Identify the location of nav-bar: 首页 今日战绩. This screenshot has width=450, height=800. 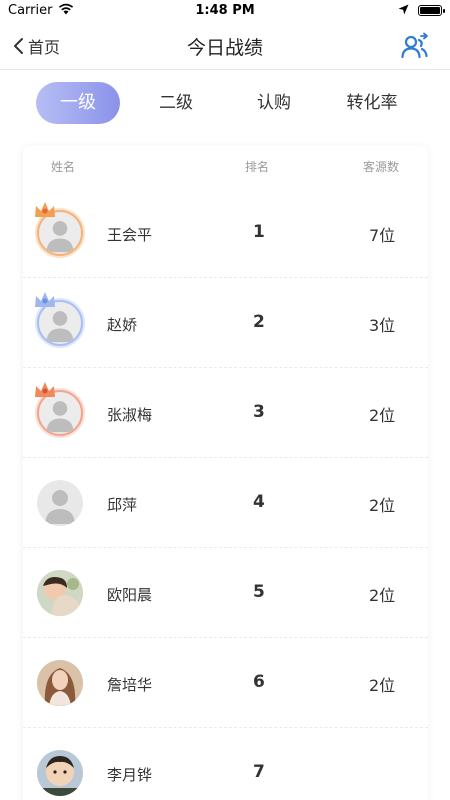
(225, 46).